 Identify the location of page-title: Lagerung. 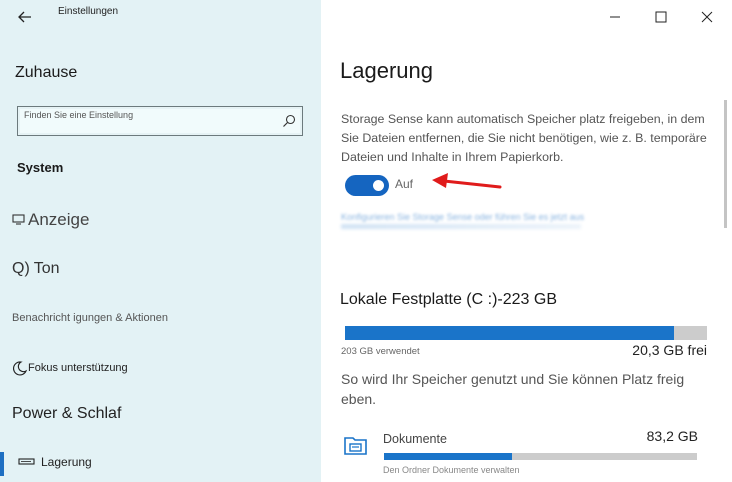
(386, 70).